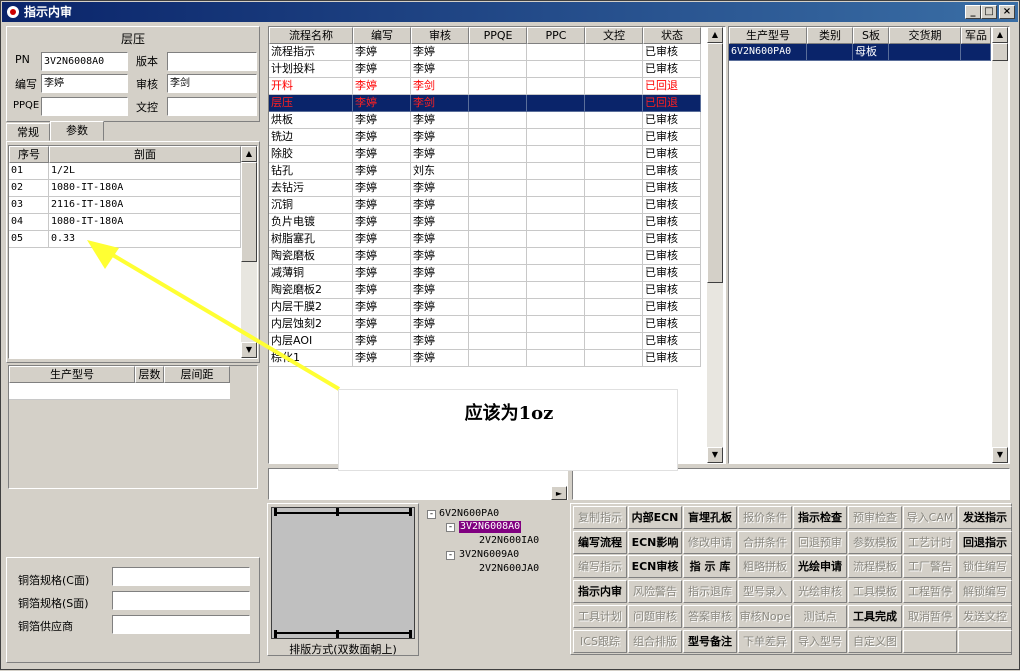 The width and height of the screenshot is (1020, 671). I want to click on arrow-head, so click(103, 254).